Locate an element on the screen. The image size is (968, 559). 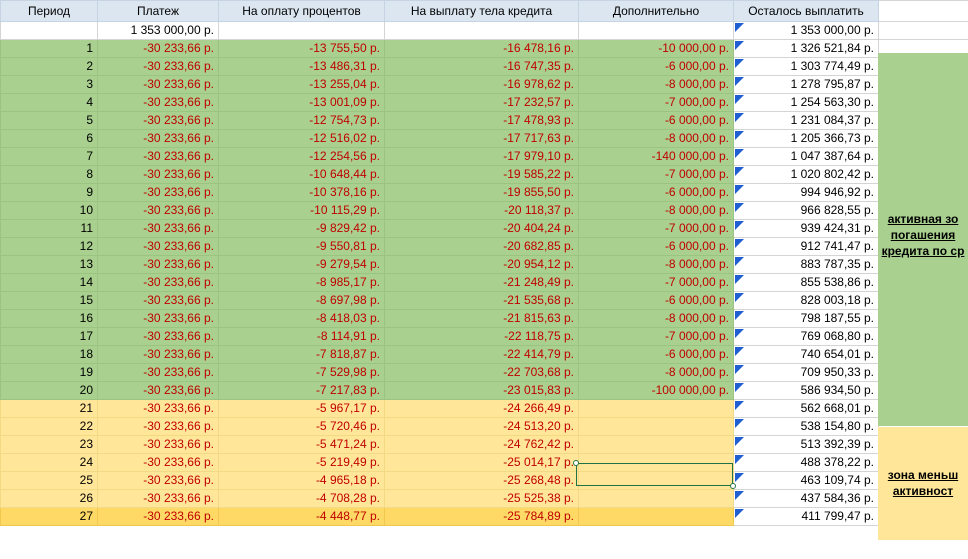
period-cell: 20 is located at coordinates (49, 390).